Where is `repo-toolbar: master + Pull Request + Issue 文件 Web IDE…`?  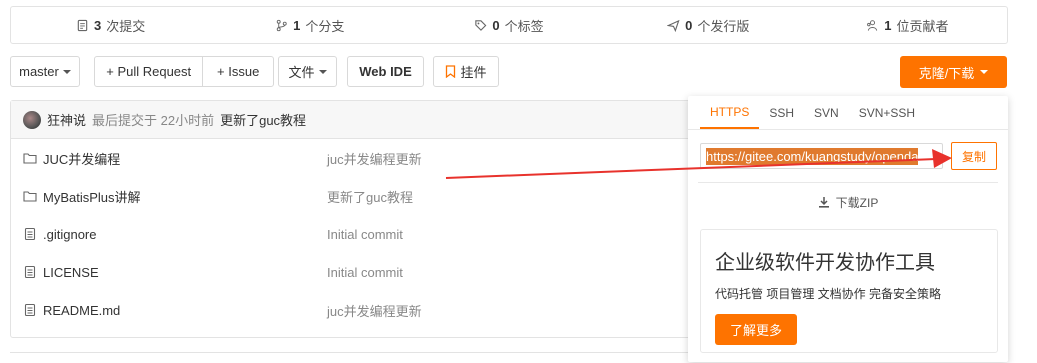
repo-toolbar: master + Pull Request + Issue 文件 Web IDE… is located at coordinates (509, 72).